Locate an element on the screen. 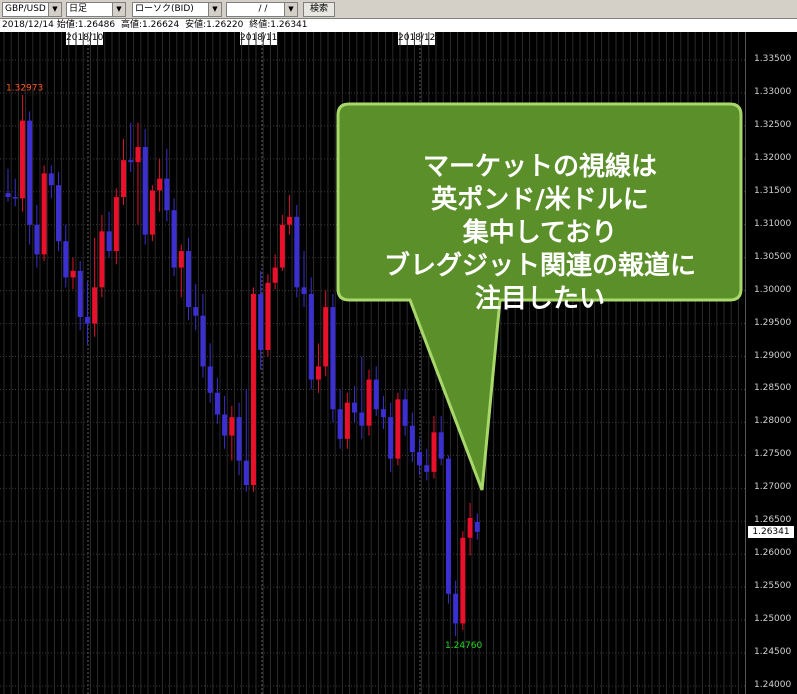 The height and width of the screenshot is (694, 797). date-value: / / is located at coordinates (263, 9).